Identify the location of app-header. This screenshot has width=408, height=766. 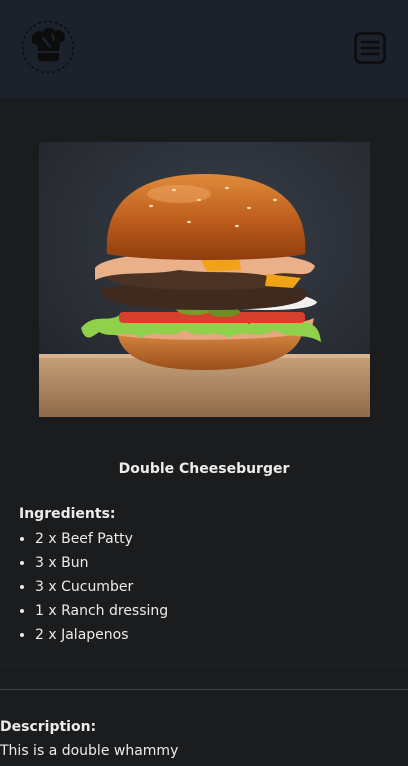
(204, 49).